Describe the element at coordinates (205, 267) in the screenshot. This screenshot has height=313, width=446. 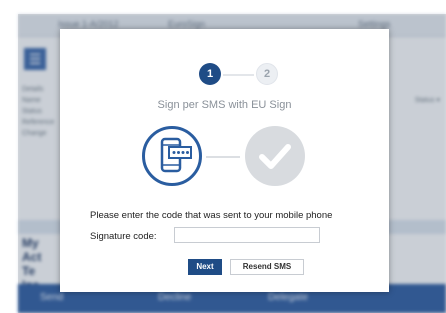
I see `next-button: Next` at that location.